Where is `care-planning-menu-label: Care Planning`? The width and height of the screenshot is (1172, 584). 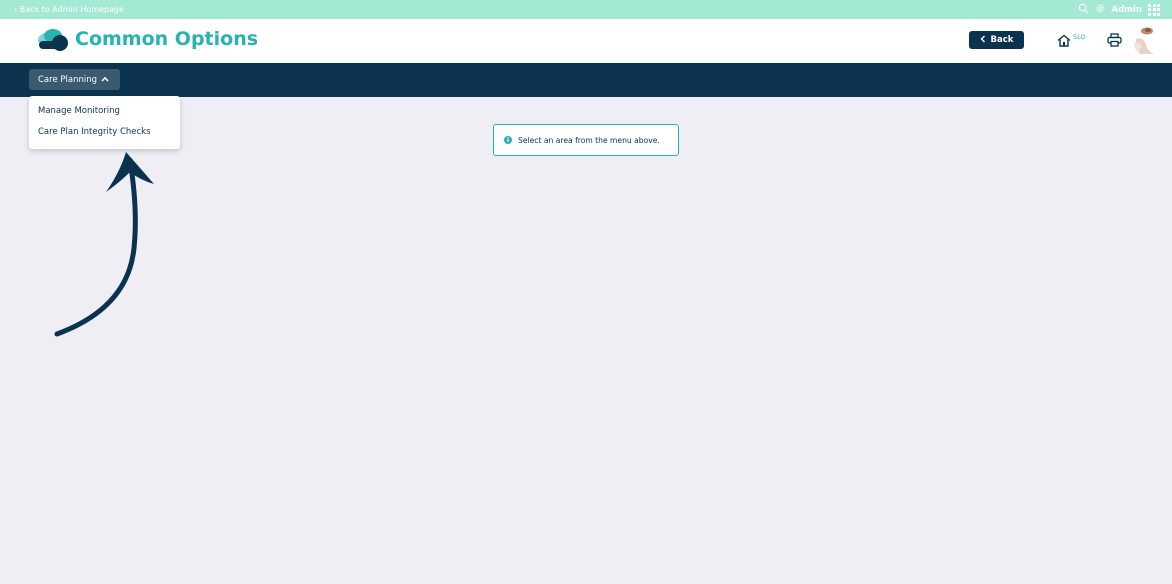
care-planning-menu-label: Care Planning is located at coordinates (67, 79).